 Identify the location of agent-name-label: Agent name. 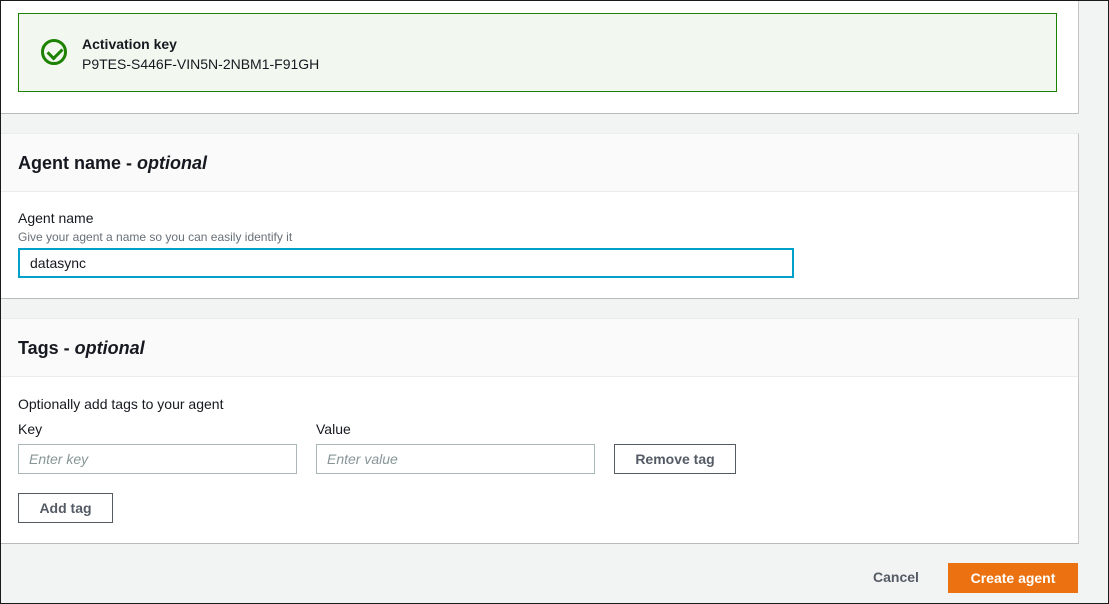
(56, 218).